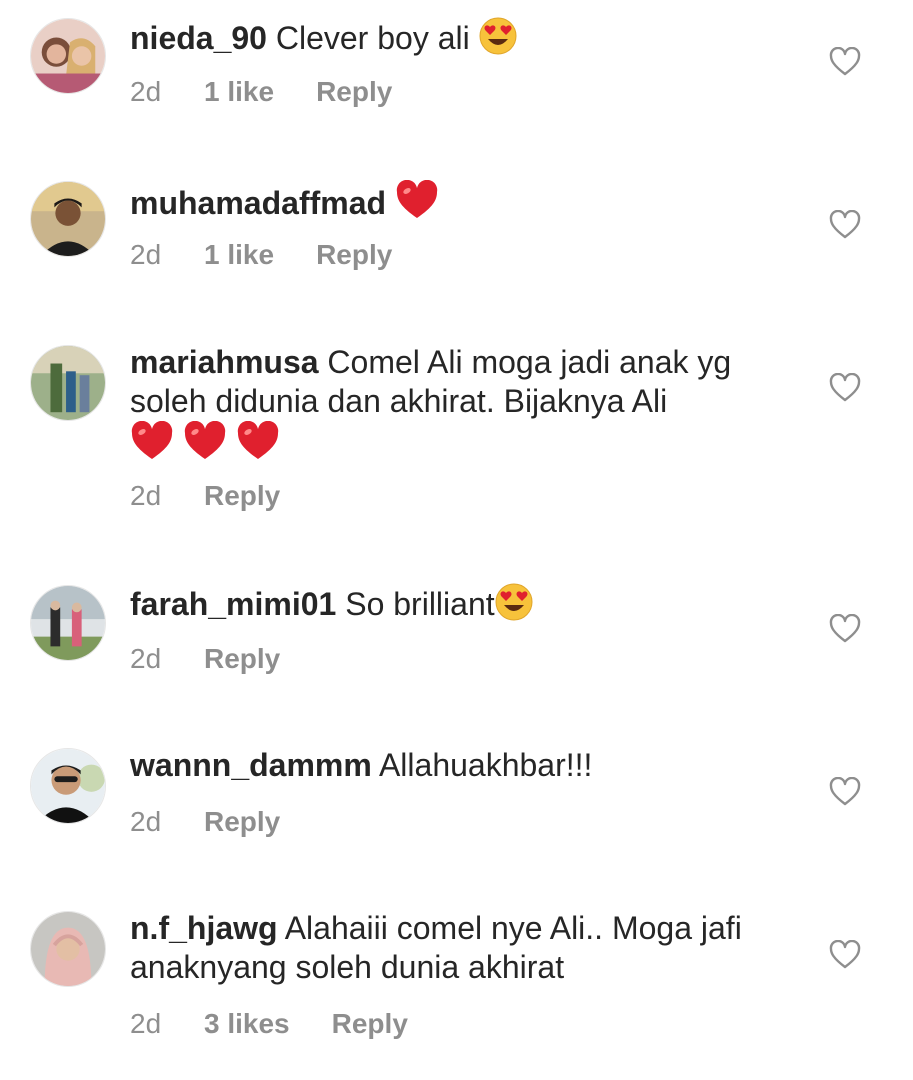  What do you see at coordinates (198, 38) in the screenshot?
I see `comment-username: nieda_90` at bounding box center [198, 38].